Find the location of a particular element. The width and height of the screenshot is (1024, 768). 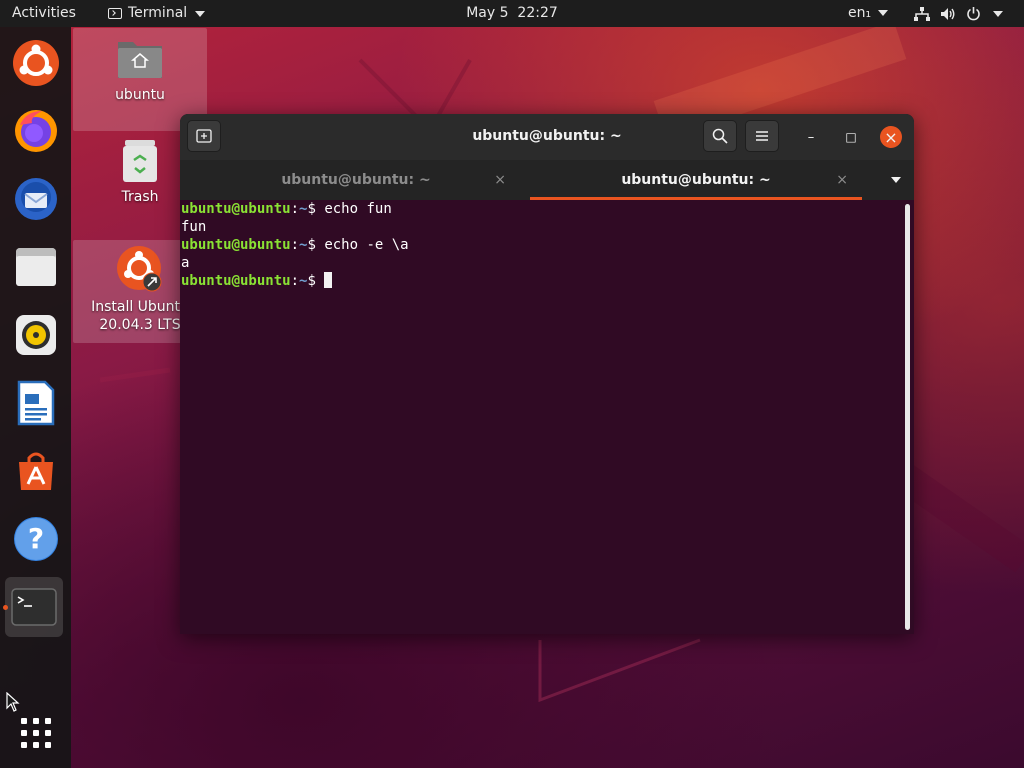

dock-files is located at coordinates (36, 267).